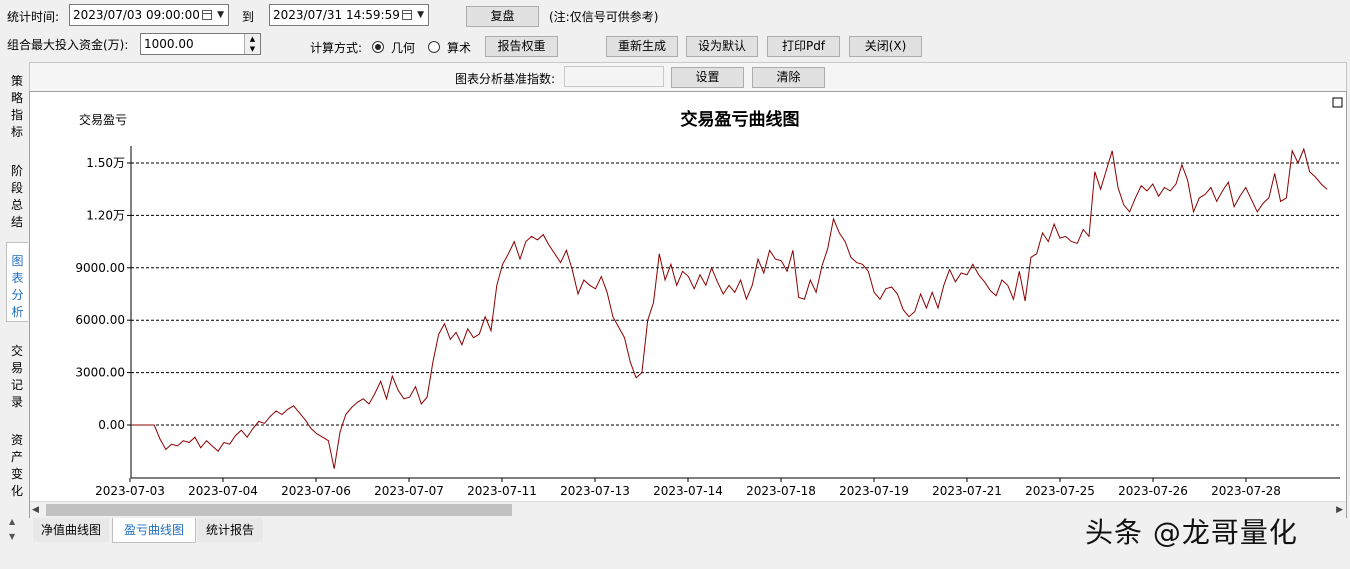 This screenshot has height=569, width=1350. Describe the element at coordinates (16, 402) in the screenshot. I see `side-tab-char: 录` at that location.